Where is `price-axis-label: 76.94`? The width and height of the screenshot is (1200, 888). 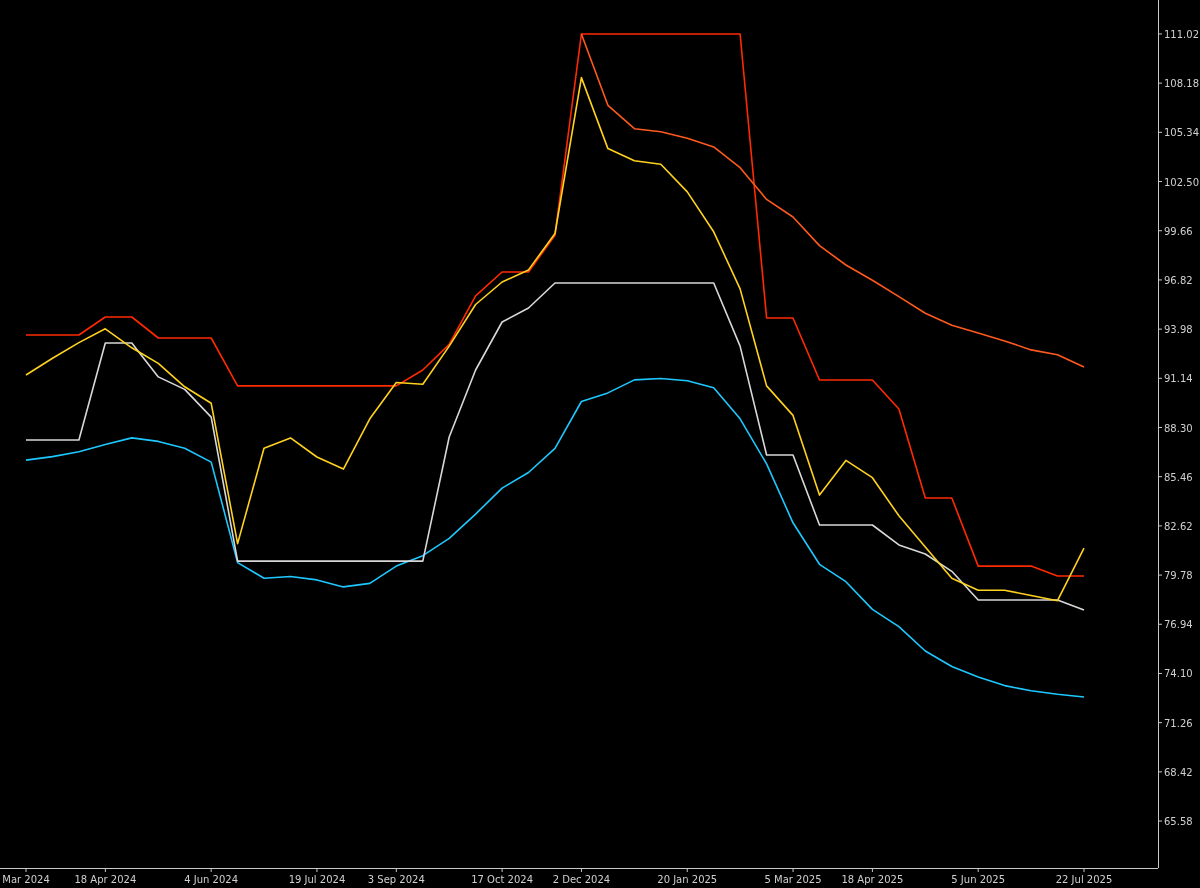
price-axis-label: 76.94 is located at coordinates (1178, 625).